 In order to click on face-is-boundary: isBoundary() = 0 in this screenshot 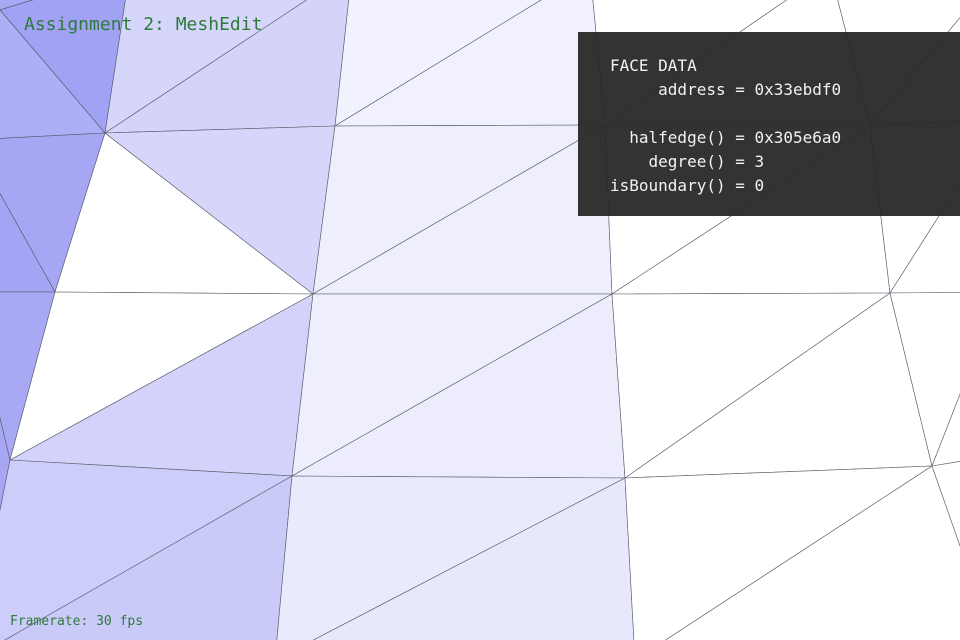, I will do `click(687, 185)`.